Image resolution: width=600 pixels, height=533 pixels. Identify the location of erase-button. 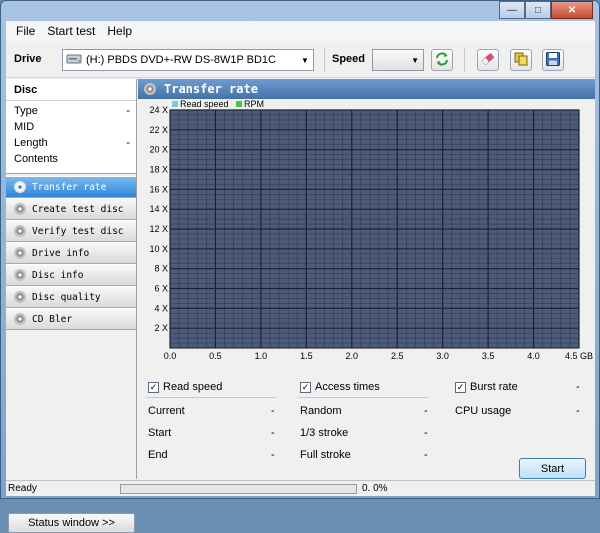
(488, 60).